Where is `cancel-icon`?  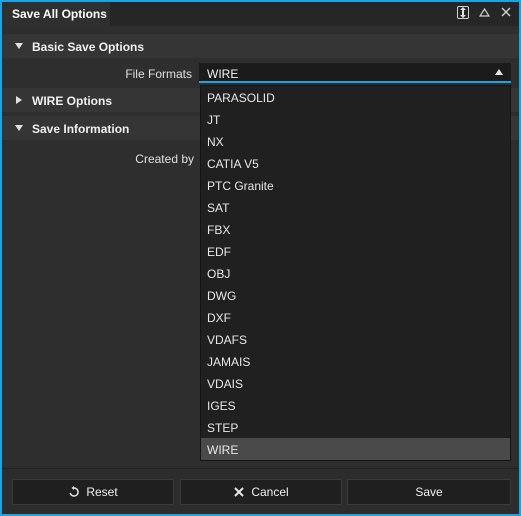
cancel-icon is located at coordinates (239, 492).